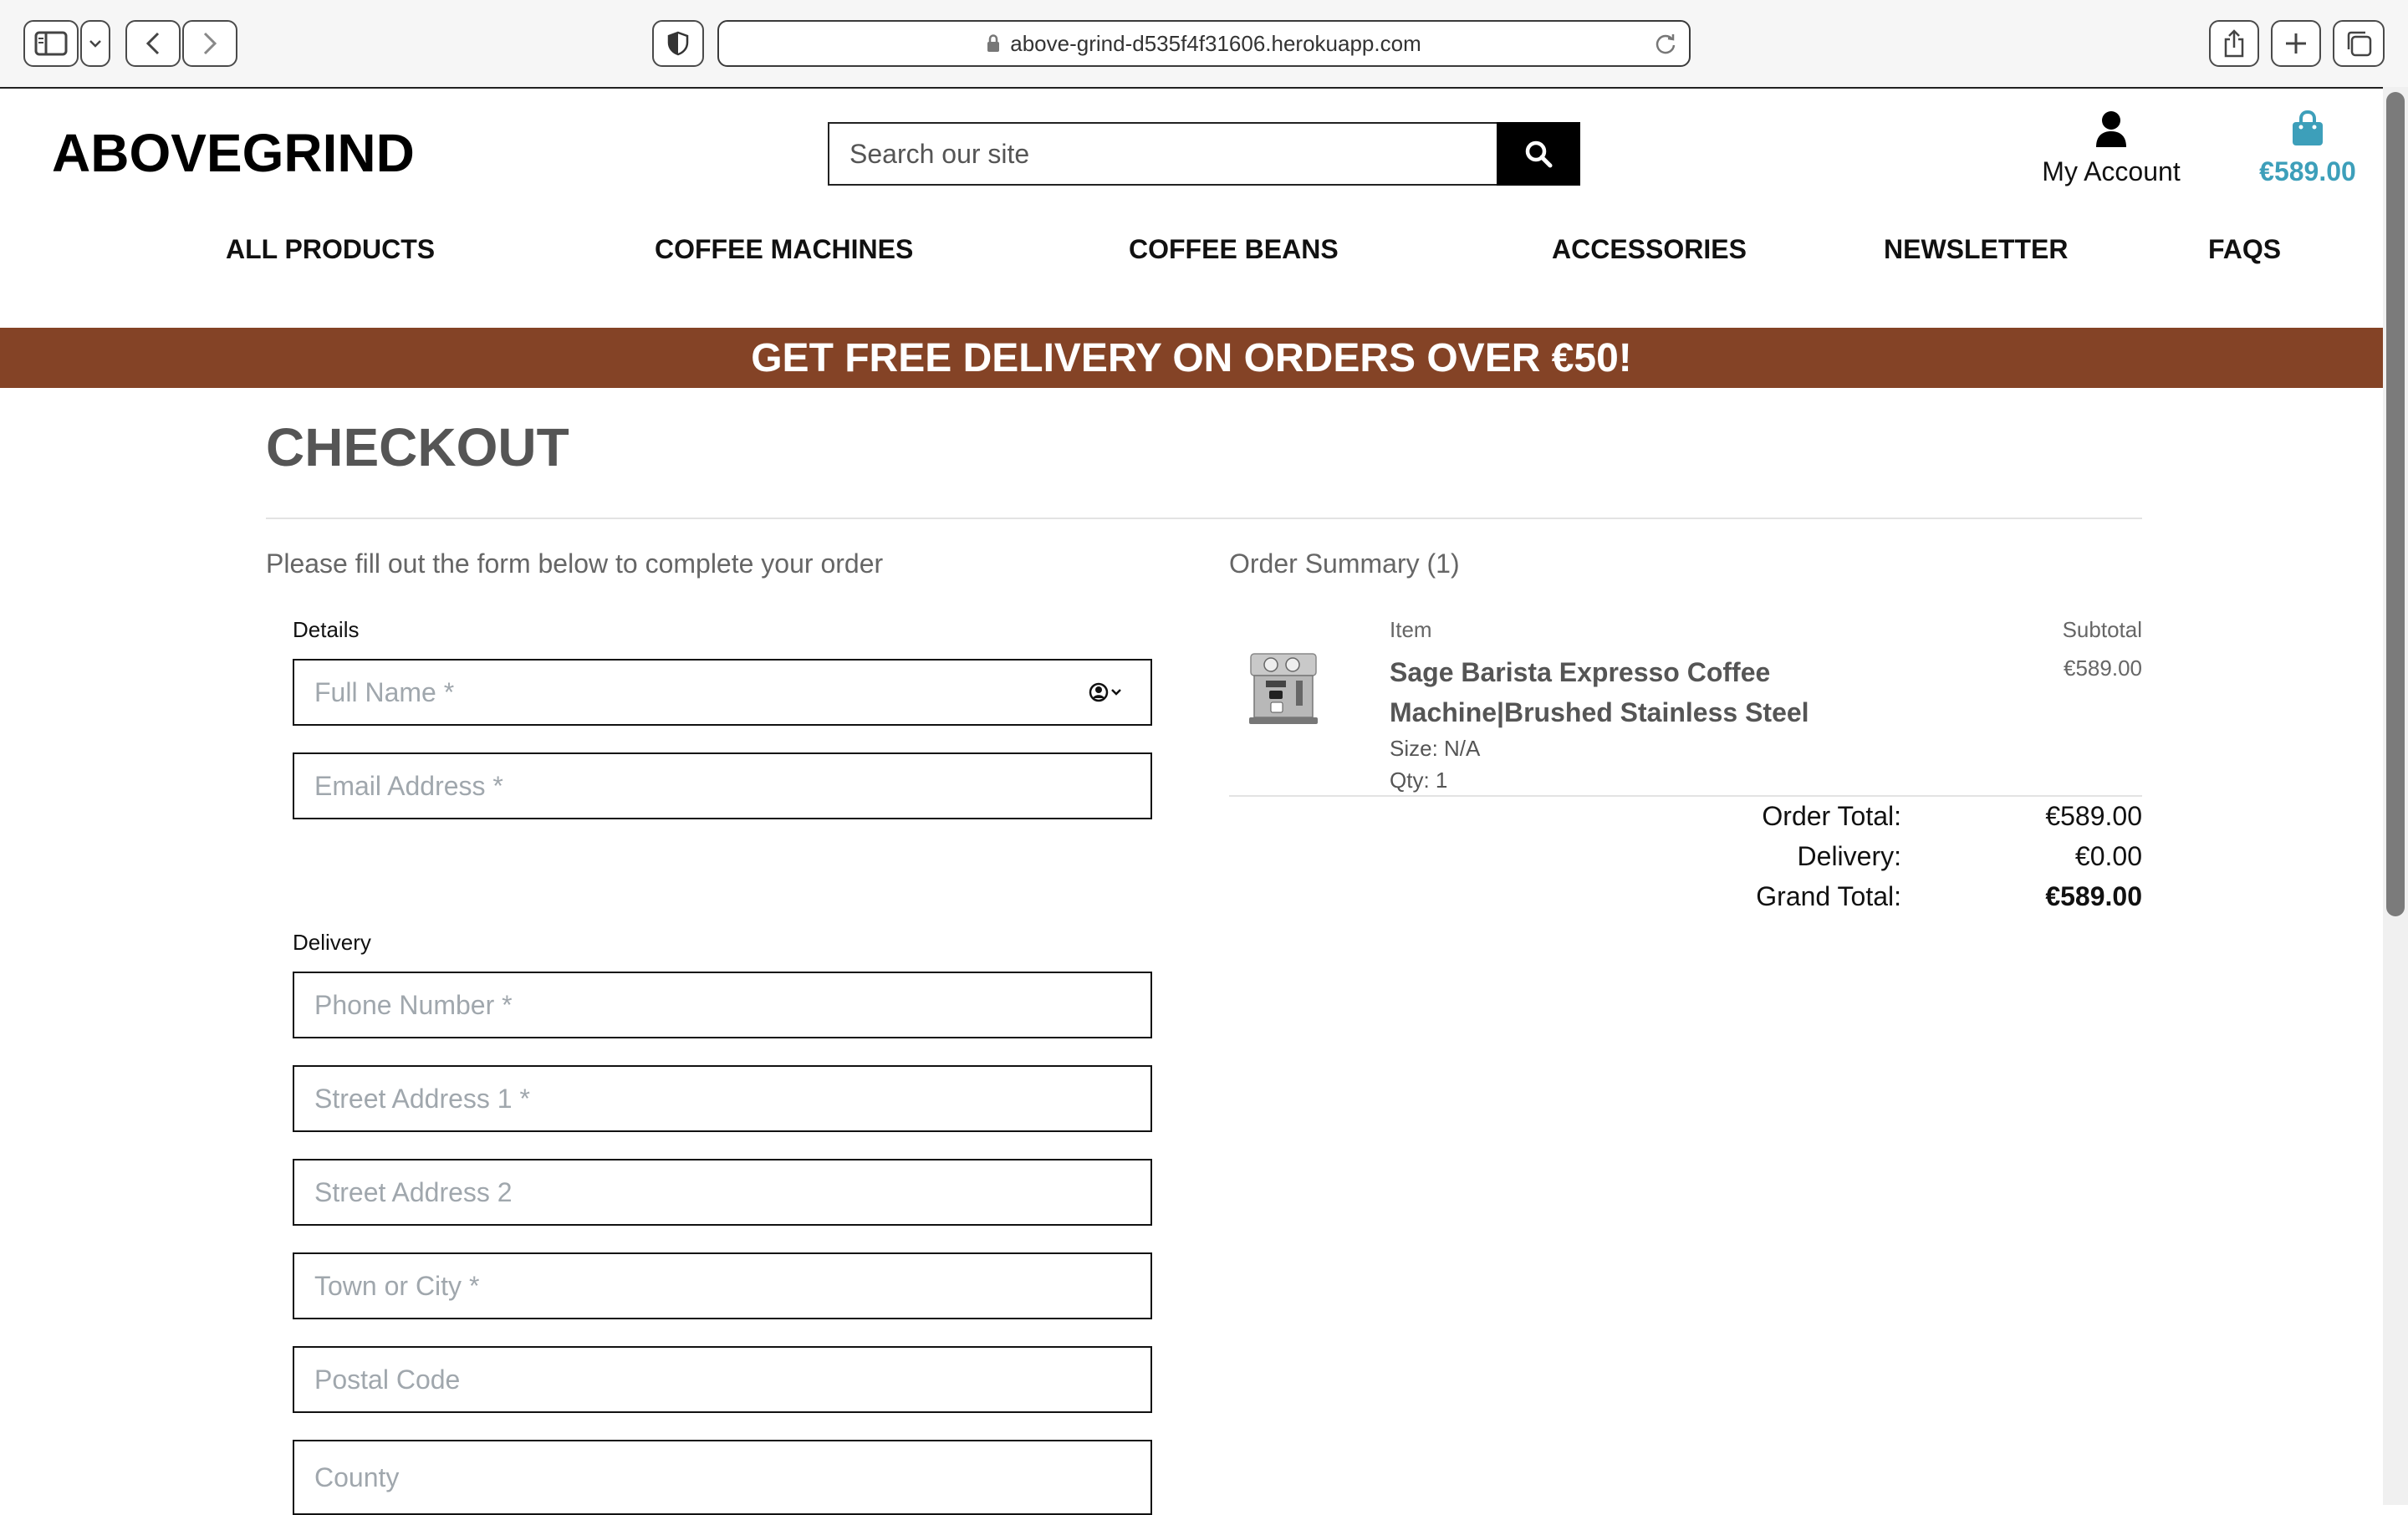  I want to click on site-logo: ABOVEGRIND, so click(233, 153).